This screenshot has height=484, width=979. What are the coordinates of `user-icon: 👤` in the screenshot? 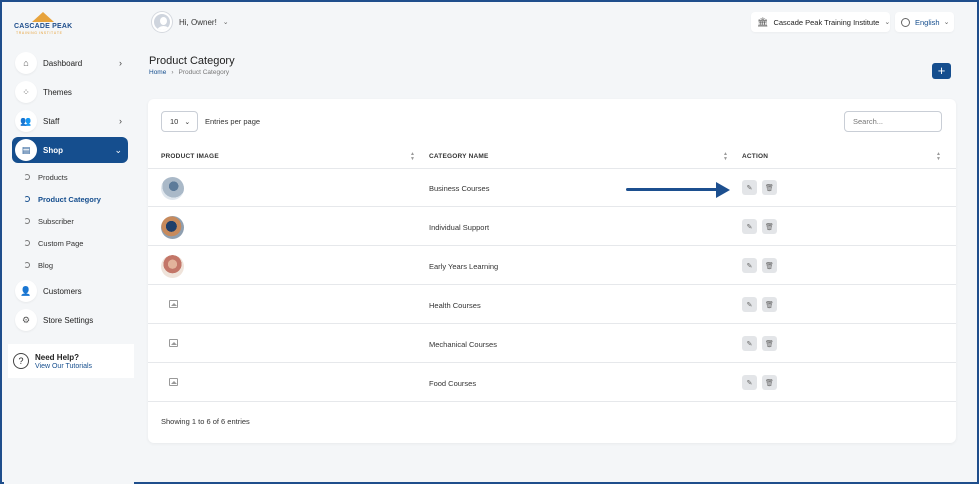 It's located at (26, 291).